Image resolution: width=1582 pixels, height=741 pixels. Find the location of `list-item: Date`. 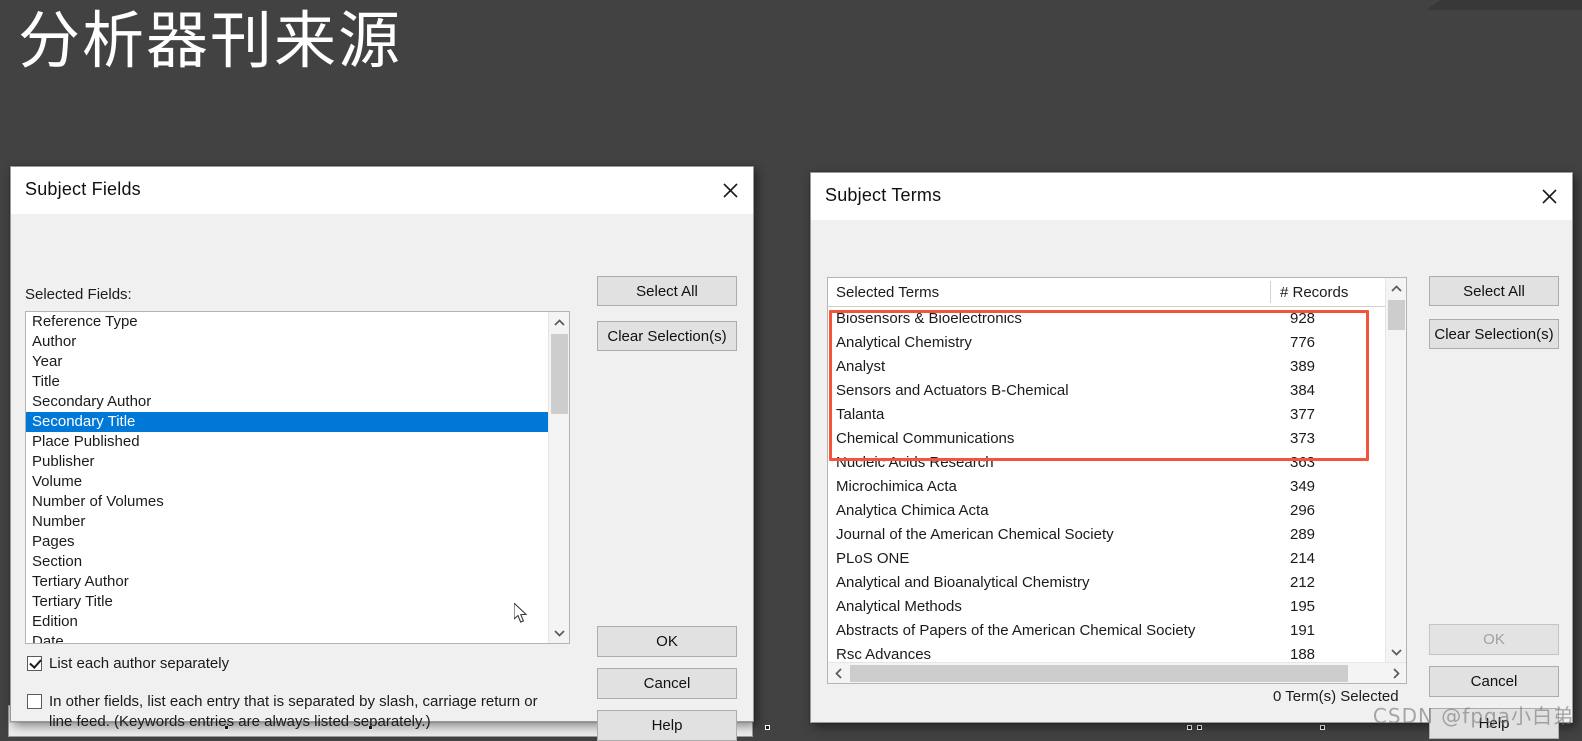

list-item: Date is located at coordinates (297, 637).